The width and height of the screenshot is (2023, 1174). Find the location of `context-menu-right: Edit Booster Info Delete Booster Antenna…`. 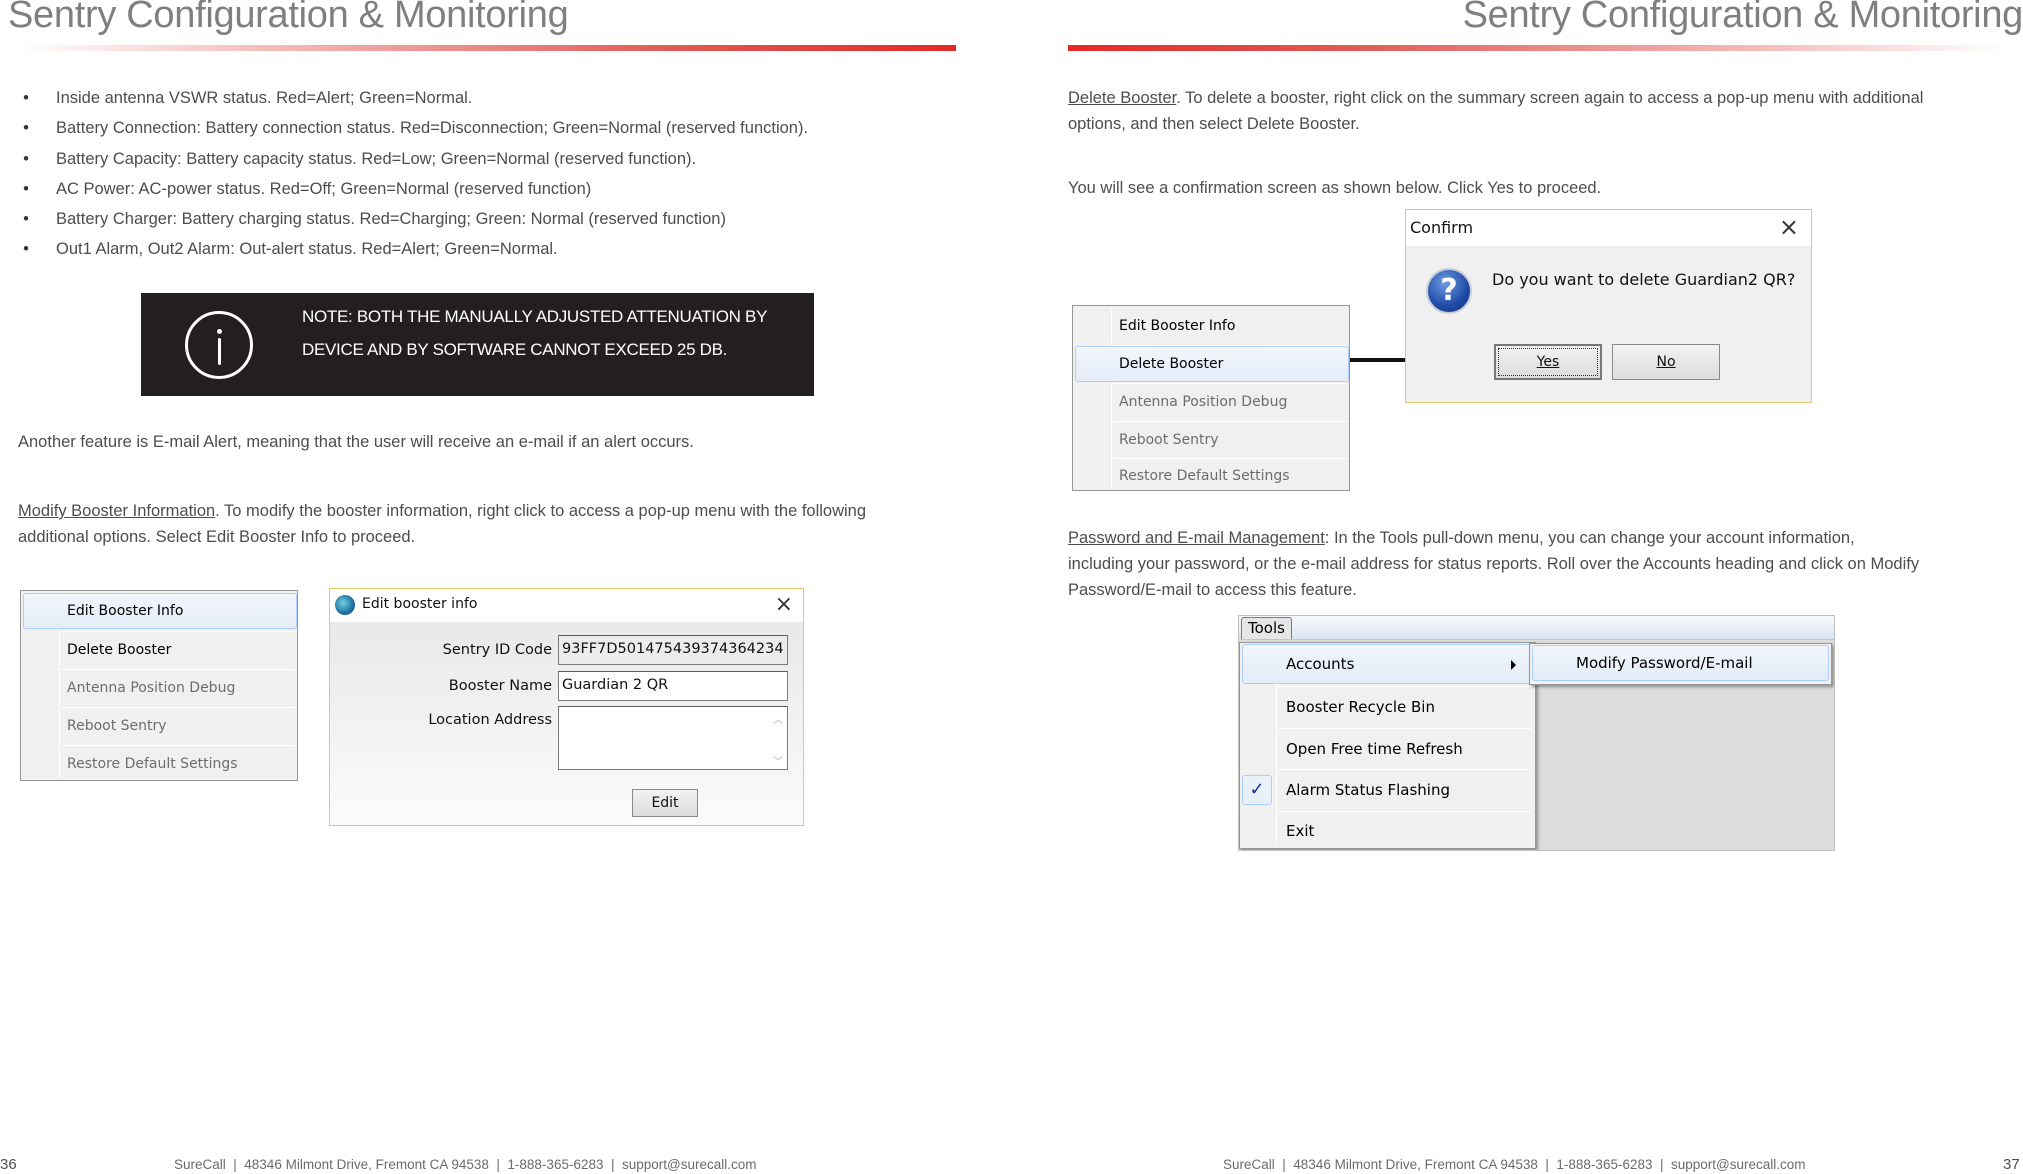

context-menu-right: Edit Booster Info Delete Booster Antenna… is located at coordinates (1211, 398).